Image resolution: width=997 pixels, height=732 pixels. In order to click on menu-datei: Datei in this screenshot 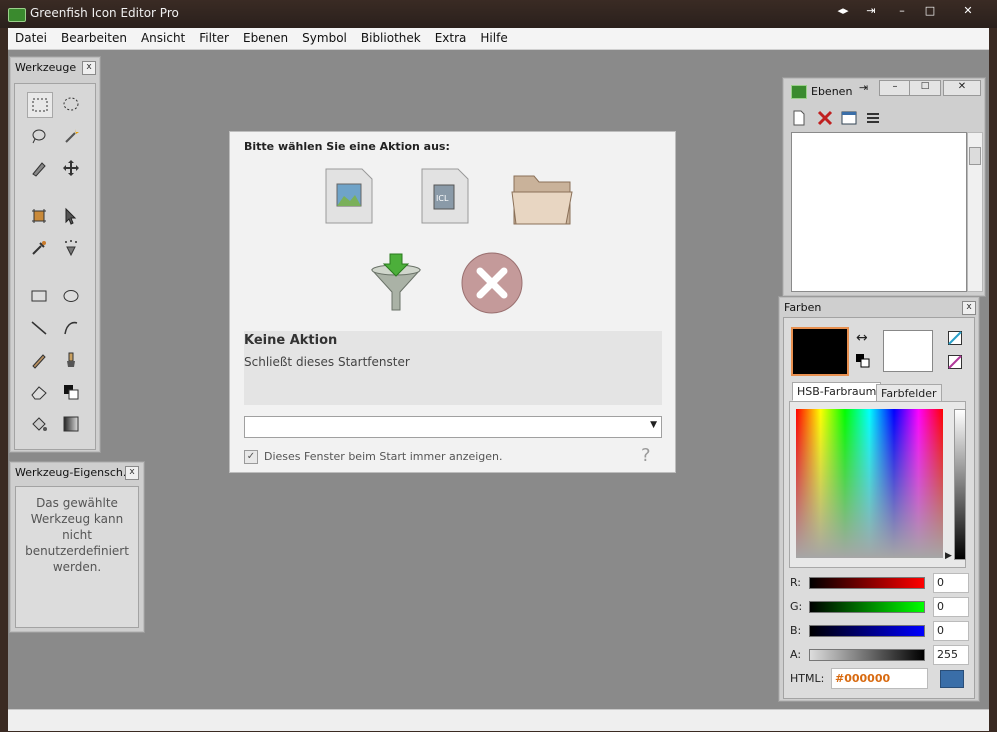, I will do `click(31, 36)`.